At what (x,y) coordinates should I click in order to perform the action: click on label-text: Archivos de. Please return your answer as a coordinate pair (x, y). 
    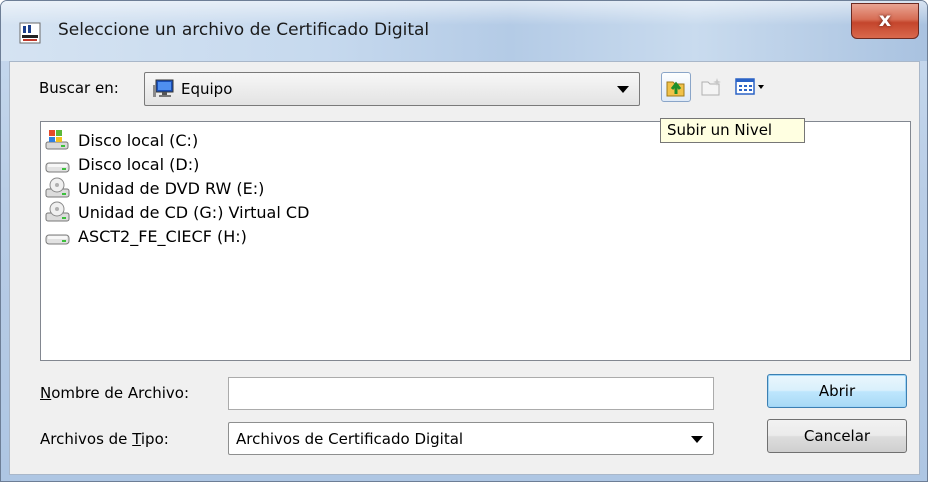
    Looking at the image, I should click on (86, 439).